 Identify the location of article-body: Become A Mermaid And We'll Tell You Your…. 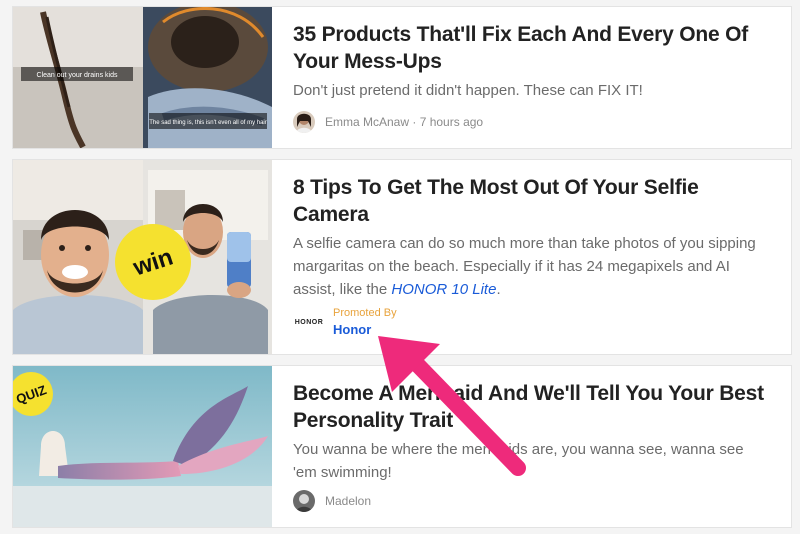
(532, 432).